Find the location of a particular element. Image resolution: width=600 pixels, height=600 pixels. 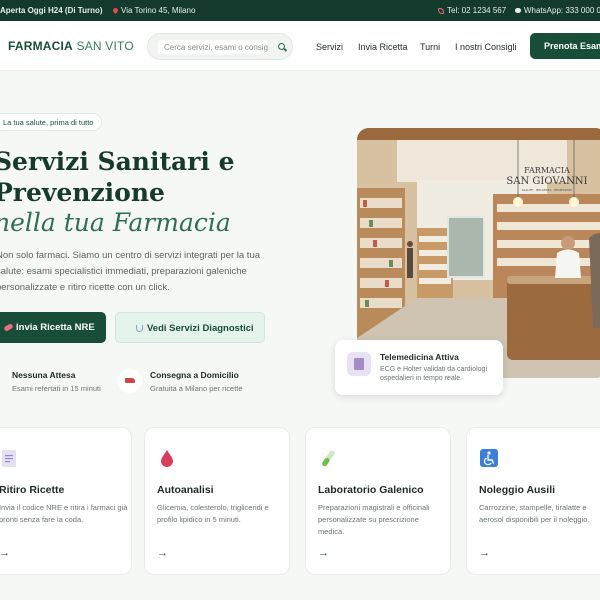

hero-title: Servizi Sanitari e Prevenzione is located at coordinates (117, 177).